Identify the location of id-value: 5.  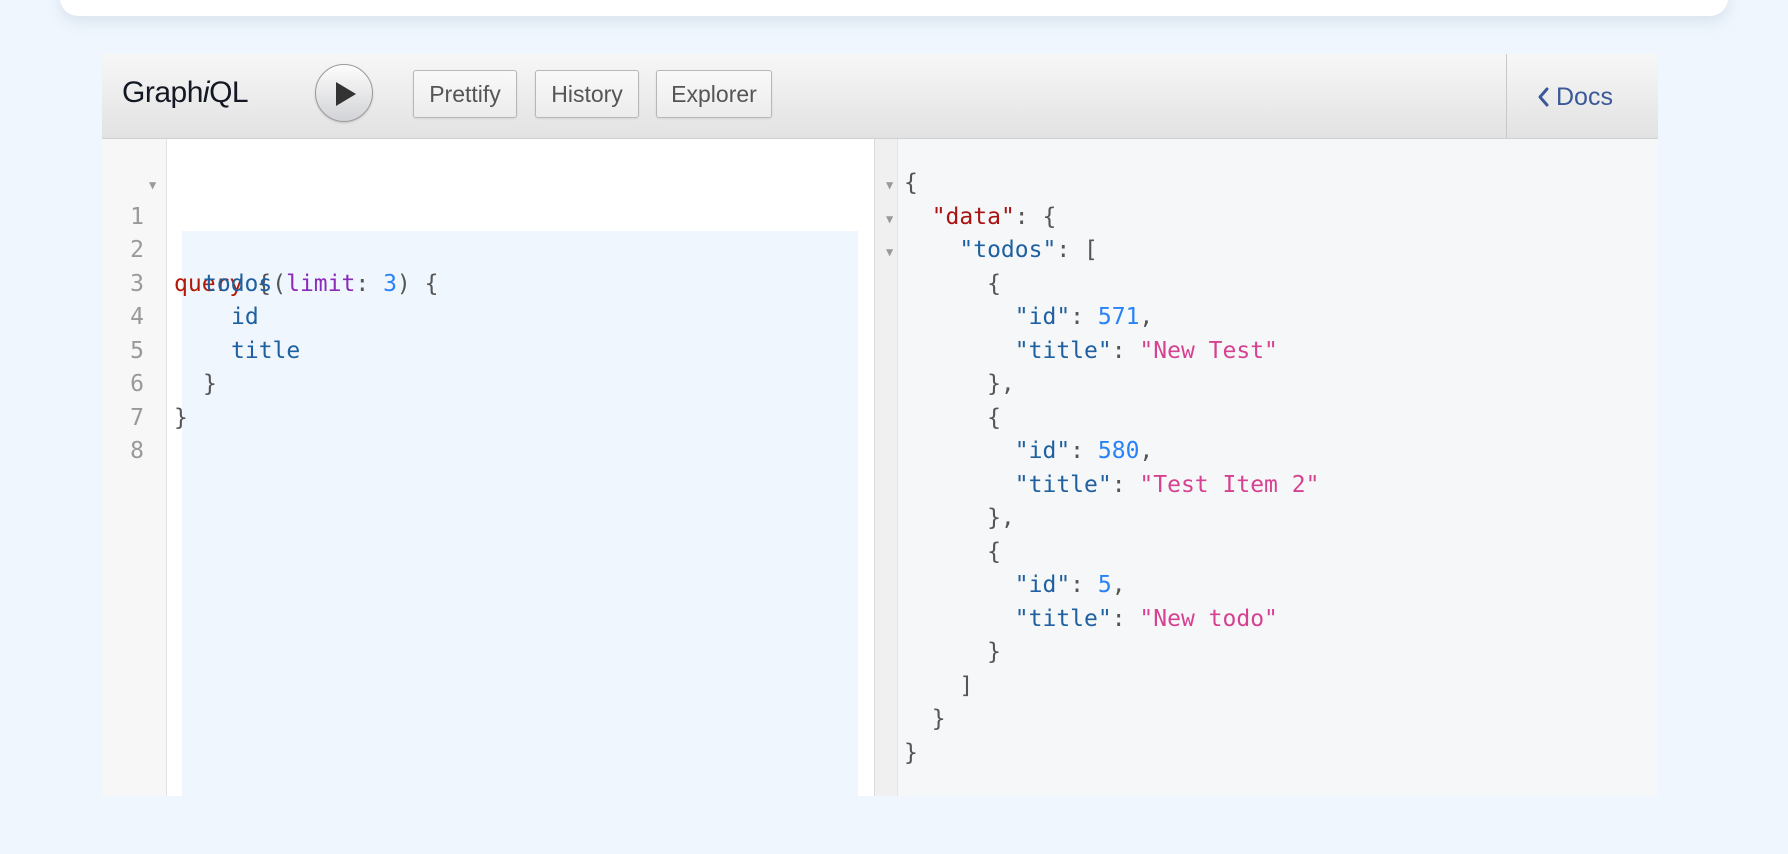
(1104, 585).